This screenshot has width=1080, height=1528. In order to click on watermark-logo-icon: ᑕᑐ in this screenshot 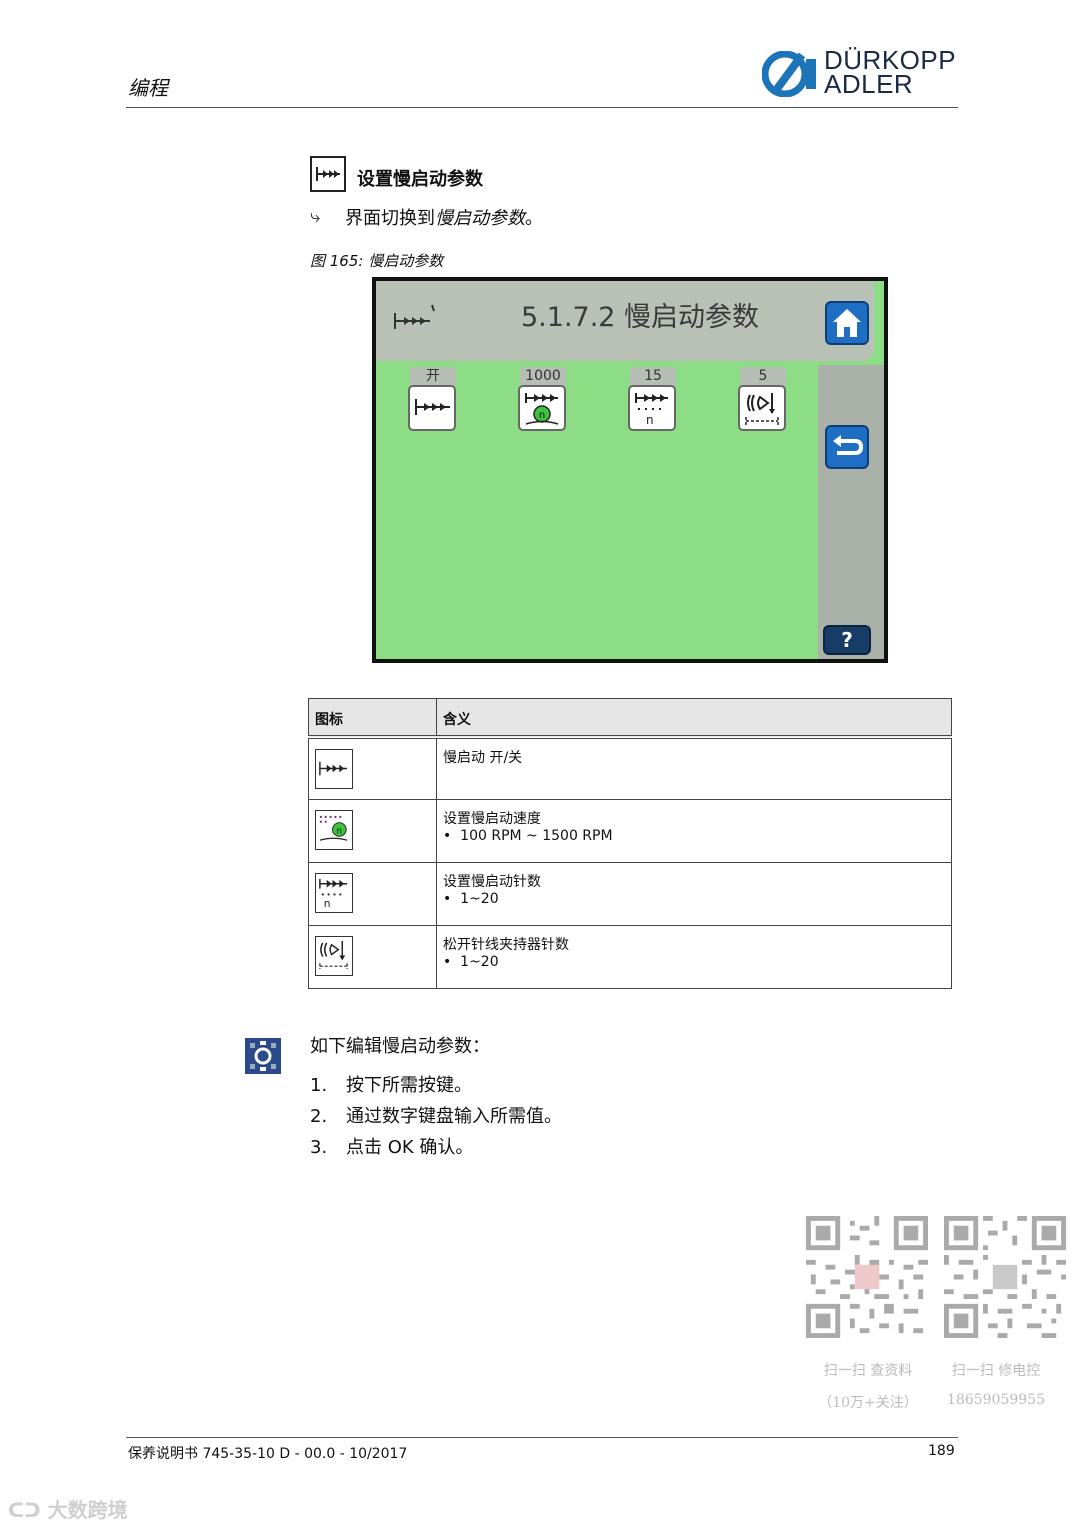, I will do `click(28, 1510)`.